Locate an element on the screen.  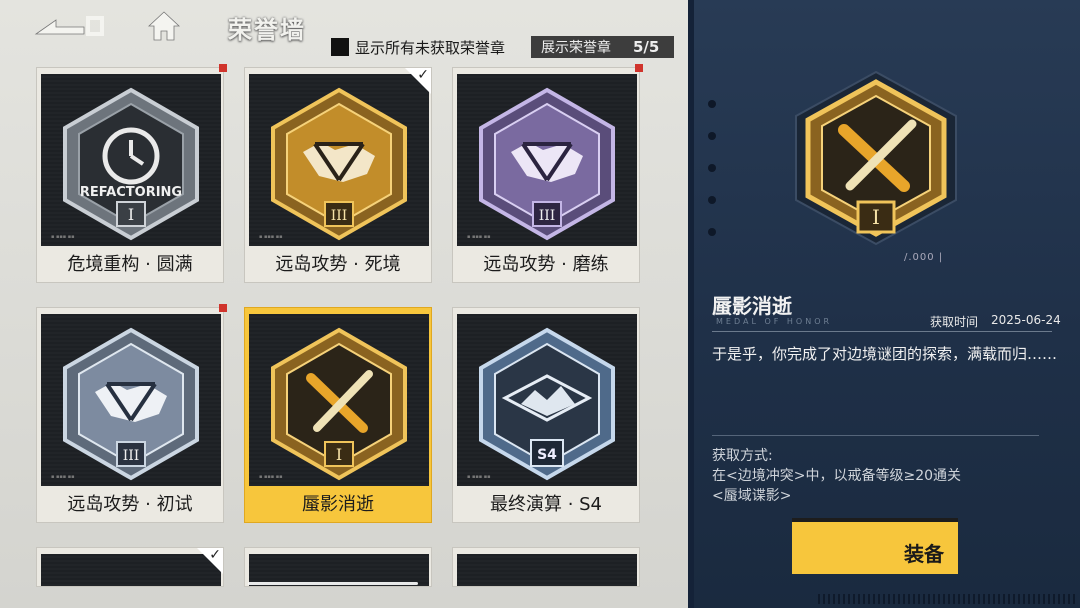
acquire-time-label: 获取时间 is located at coordinates (954, 322).